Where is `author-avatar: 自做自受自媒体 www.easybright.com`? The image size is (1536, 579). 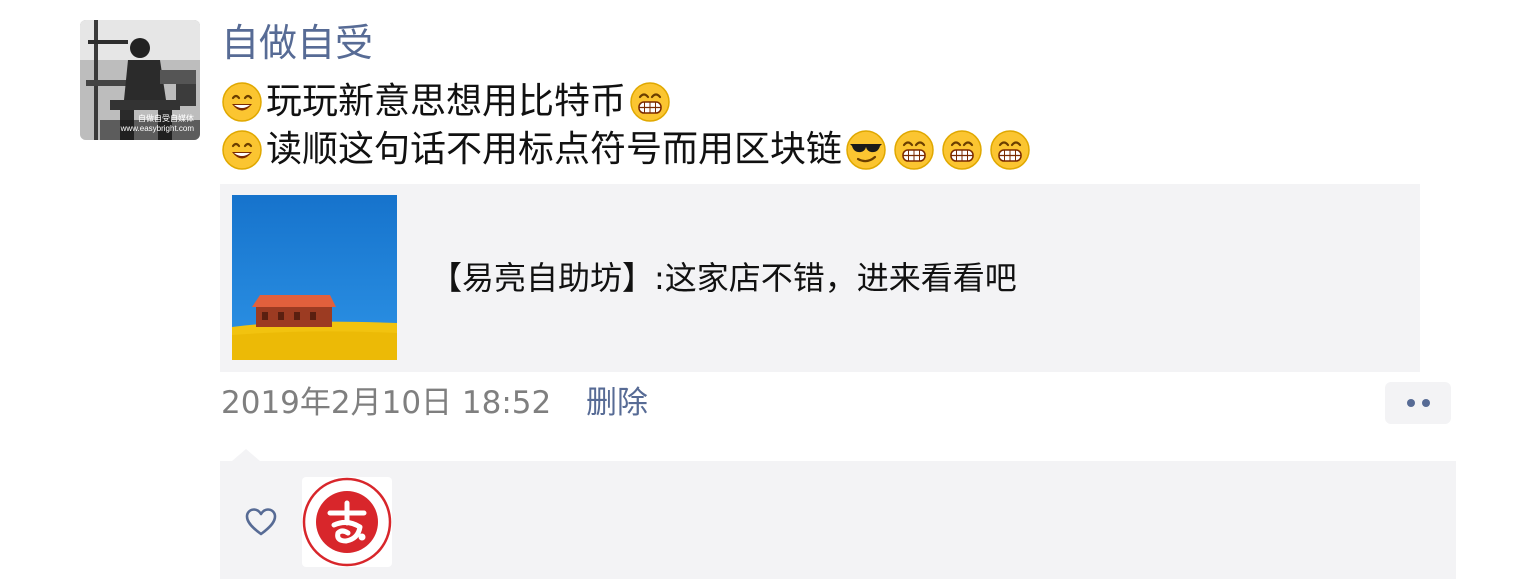
author-avatar: 自做自受自媒体 www.easybright.com is located at coordinates (140, 80).